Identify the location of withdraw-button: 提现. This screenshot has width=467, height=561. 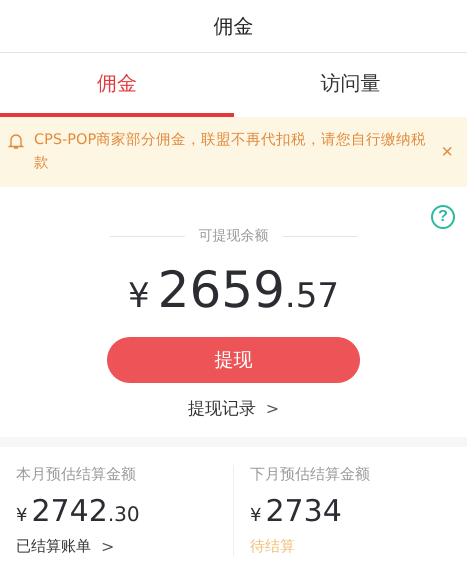
(233, 360).